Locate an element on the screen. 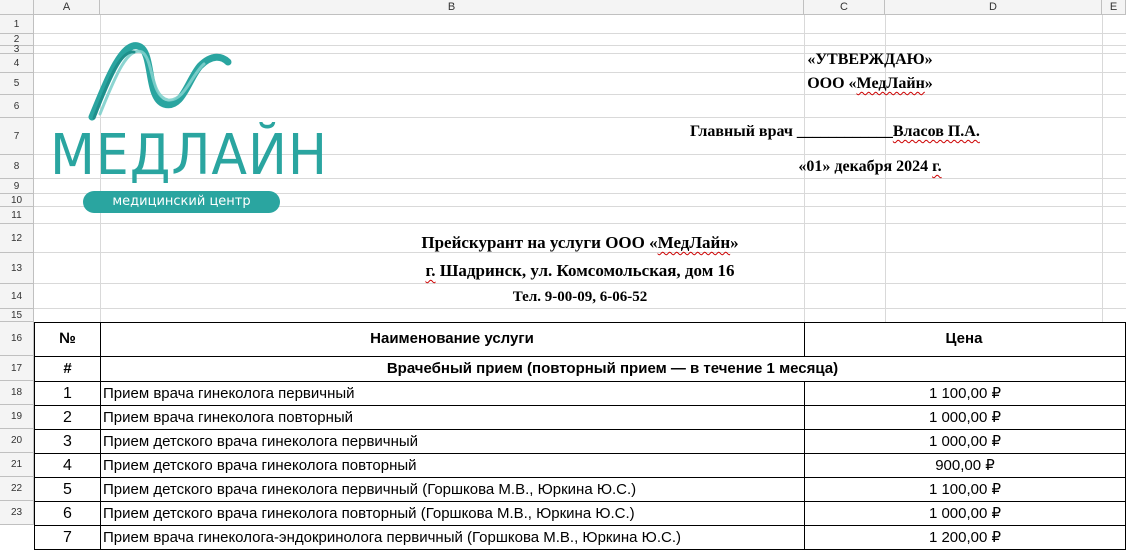  price-list-title: Прейскурант на услуги ООО «МедЛайн» is located at coordinates (580, 242).